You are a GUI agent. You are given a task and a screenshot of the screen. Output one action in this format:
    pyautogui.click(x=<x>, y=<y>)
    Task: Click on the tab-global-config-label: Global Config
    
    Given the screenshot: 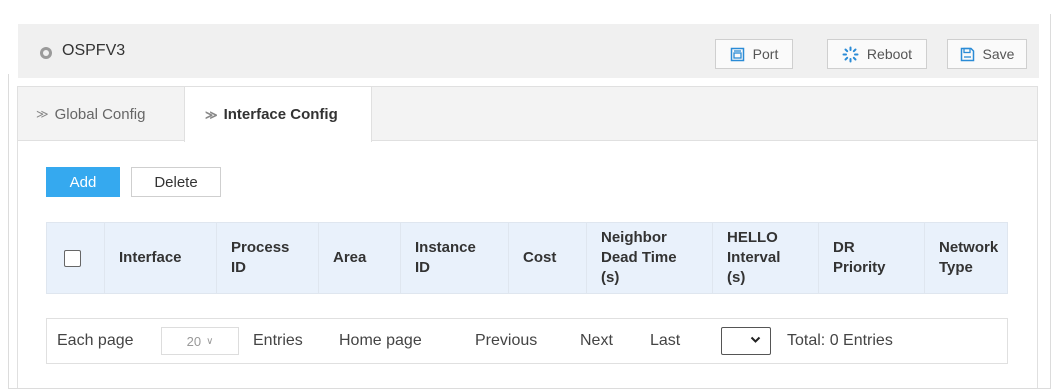 What is the action you would take?
    pyautogui.click(x=100, y=114)
    